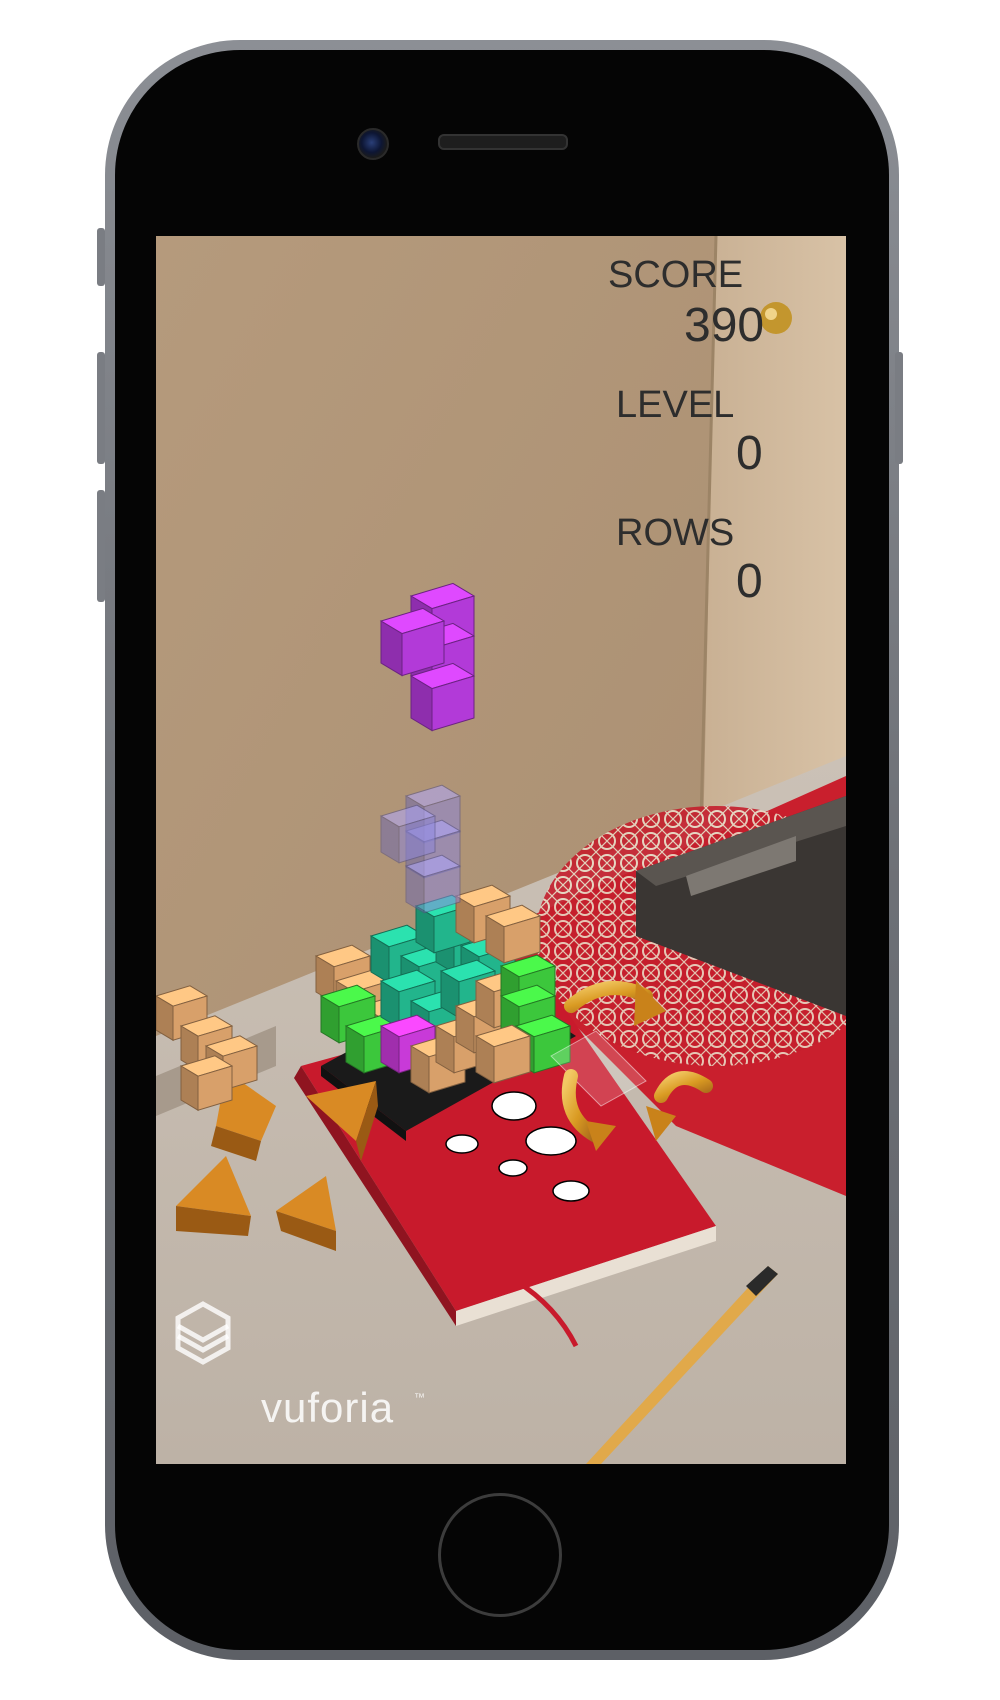 The image size is (1000, 1700). Describe the element at coordinates (328, 1407) in the screenshot. I see `vuforia-logo-text: vuforia` at that location.